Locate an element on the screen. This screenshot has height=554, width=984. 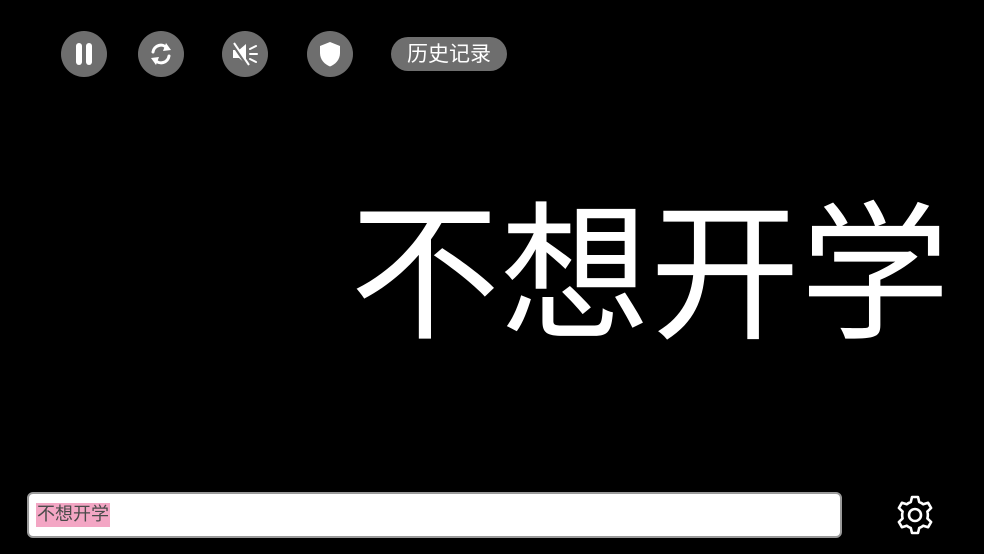
gear-icon is located at coordinates (915, 515).